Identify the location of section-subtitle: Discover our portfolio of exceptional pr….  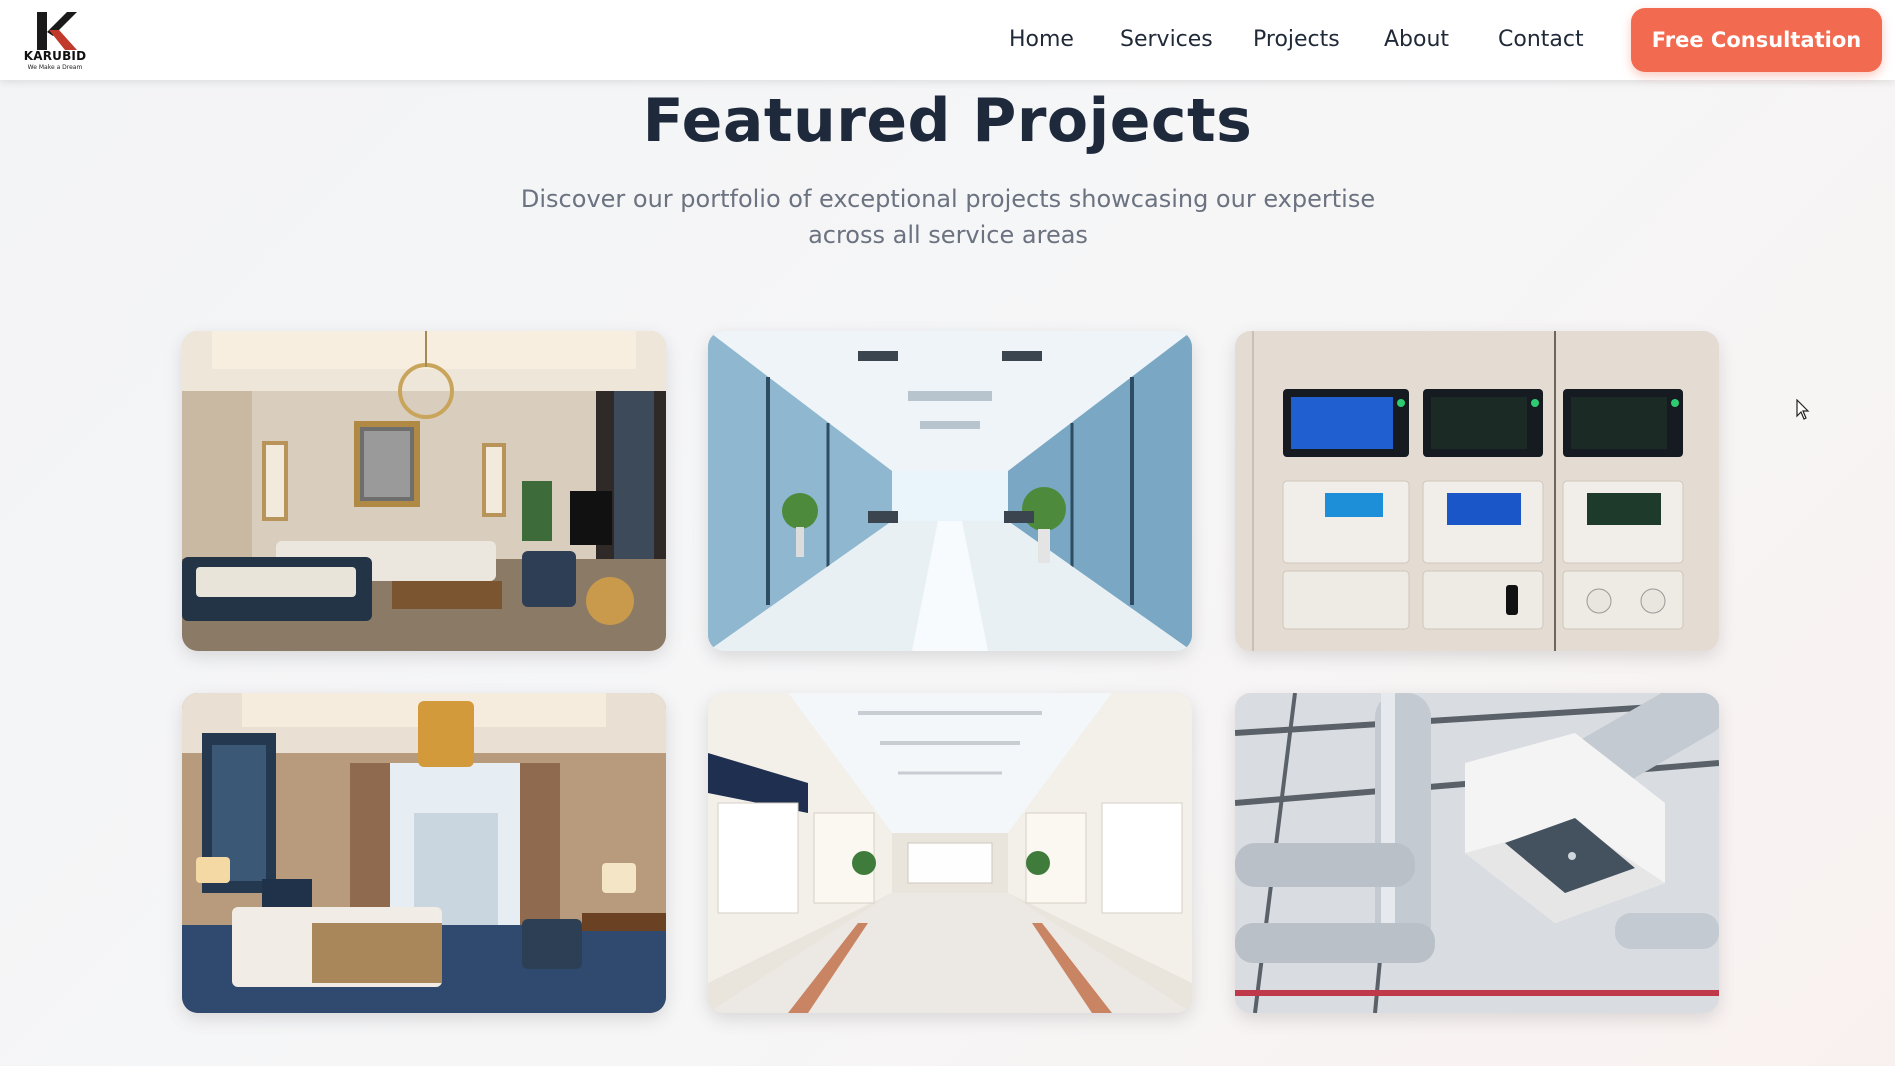
(948, 217).